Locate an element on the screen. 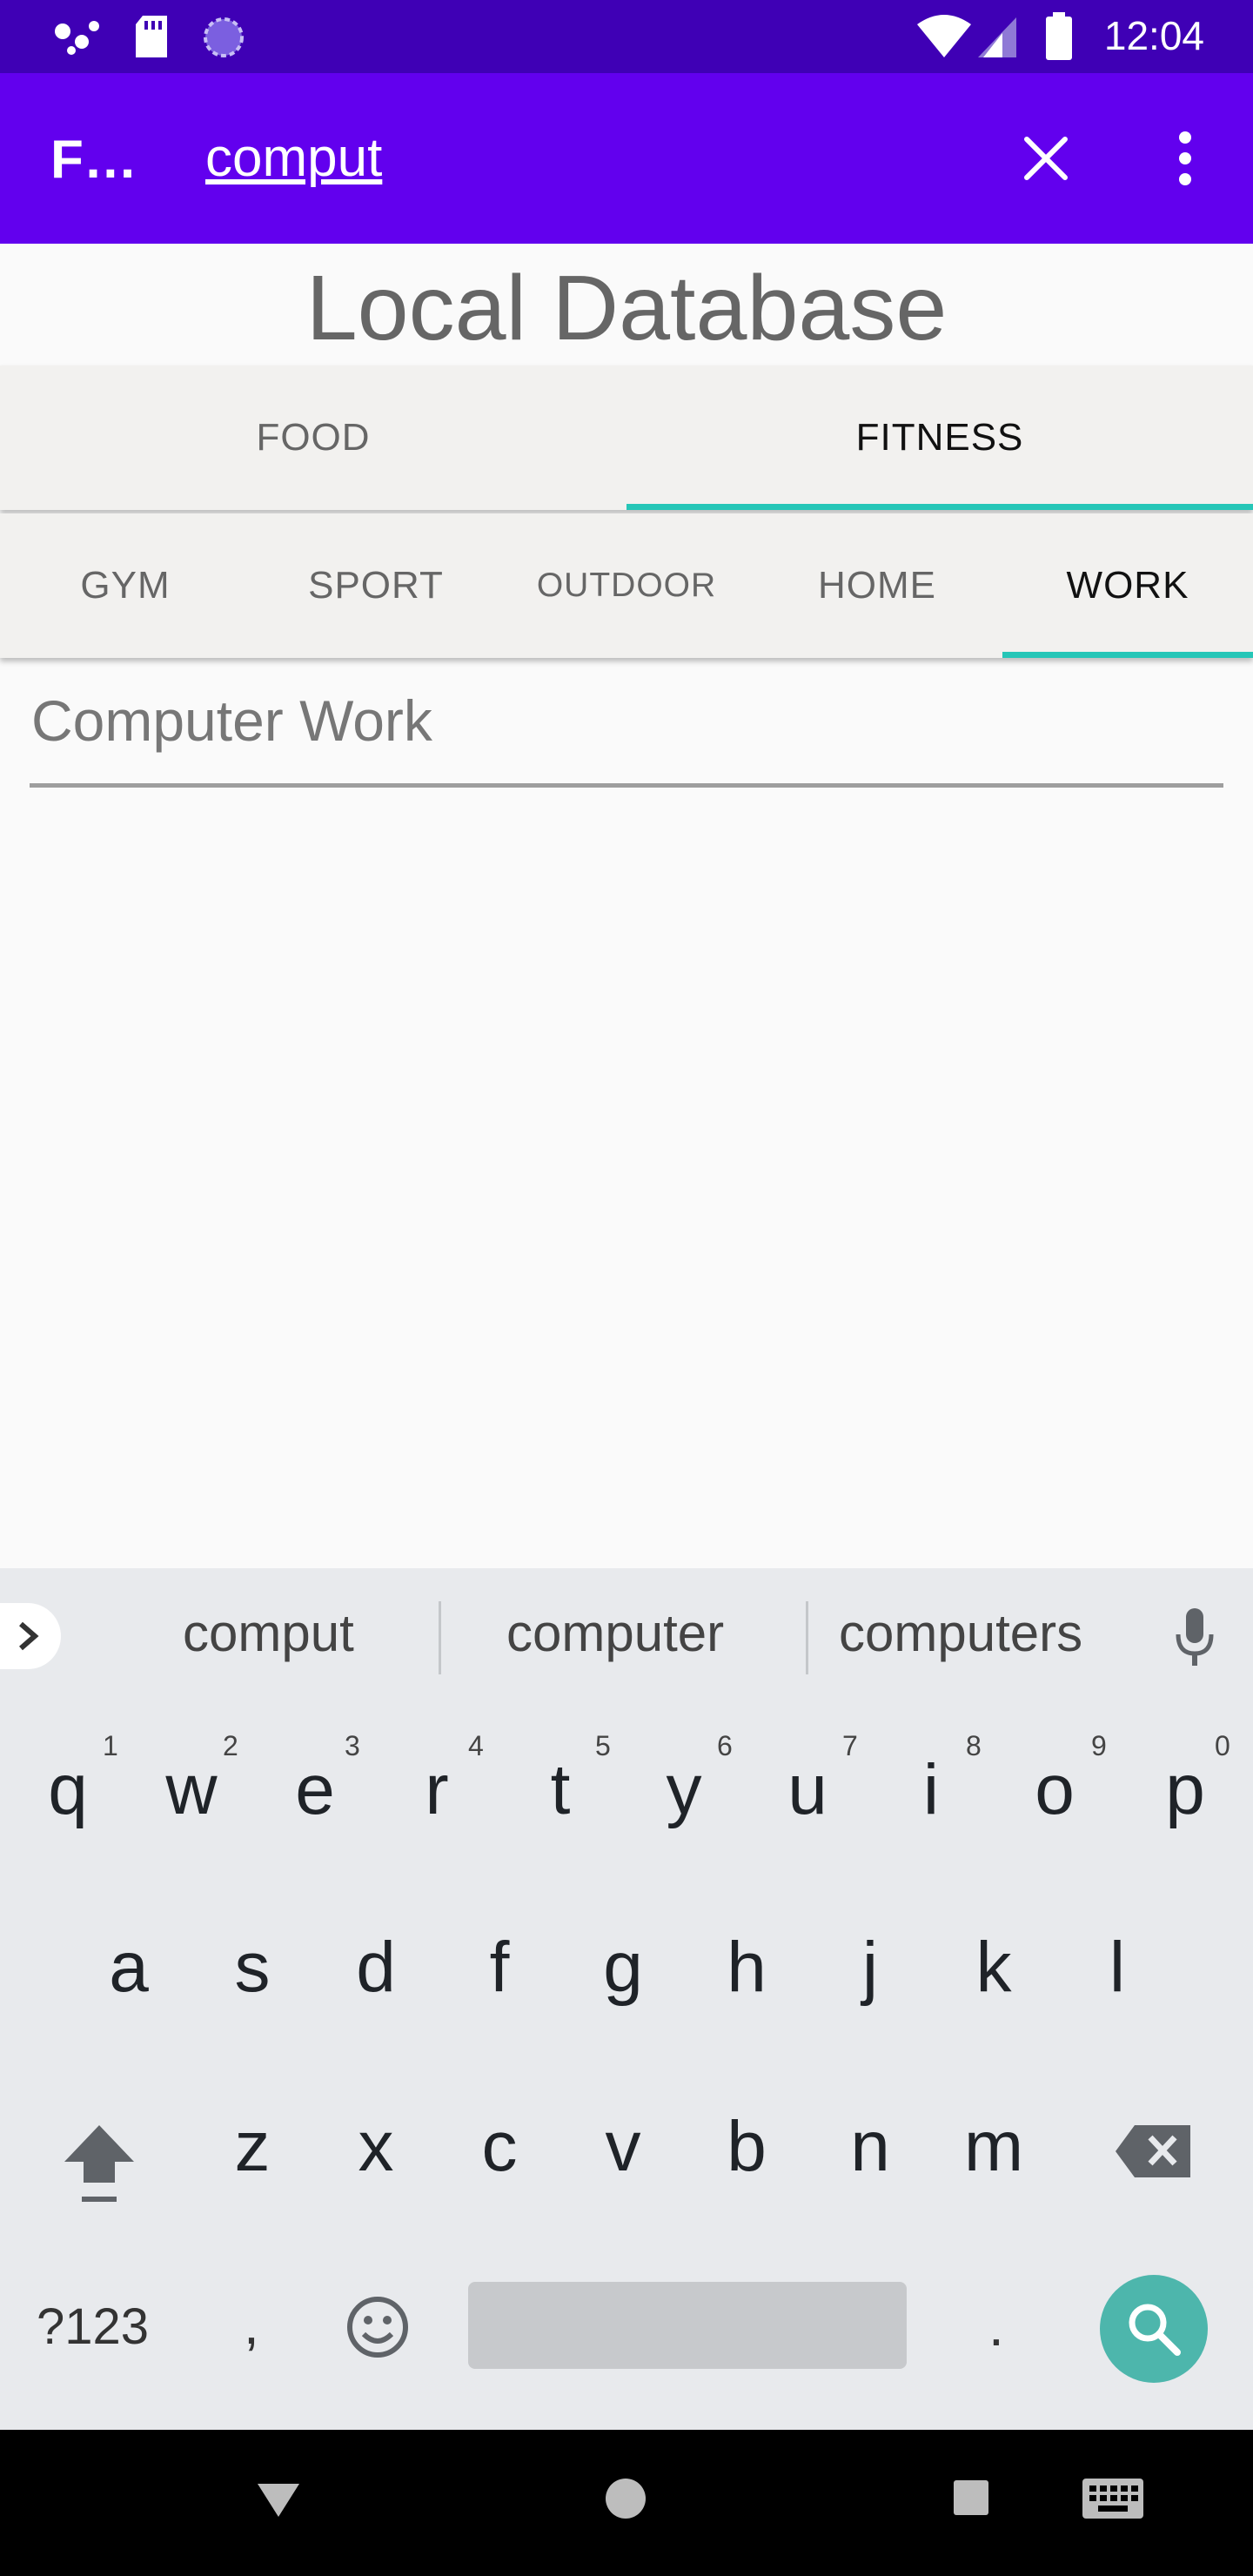 Image resolution: width=1253 pixels, height=2576 pixels. key-hint: 9 is located at coordinates (1099, 1745).